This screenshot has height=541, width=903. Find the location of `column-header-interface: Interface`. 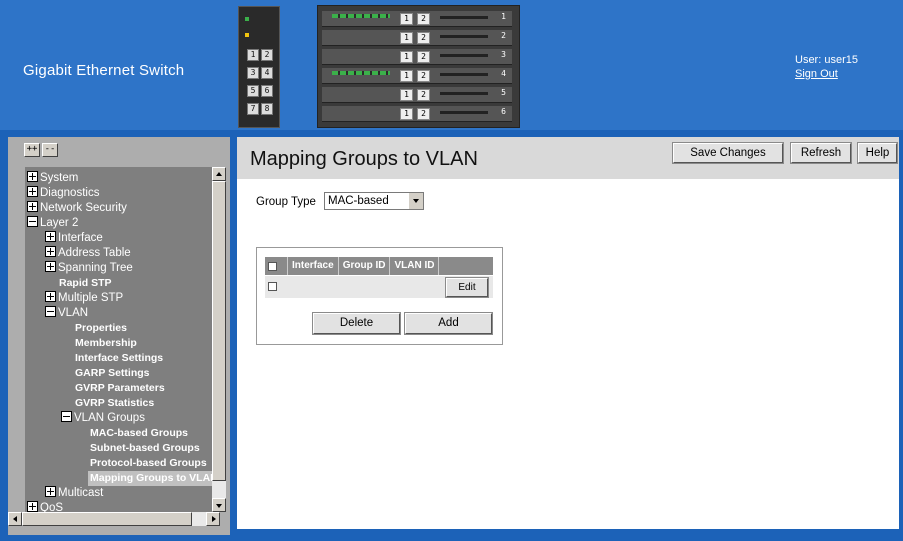

column-header-interface: Interface is located at coordinates (313, 266).